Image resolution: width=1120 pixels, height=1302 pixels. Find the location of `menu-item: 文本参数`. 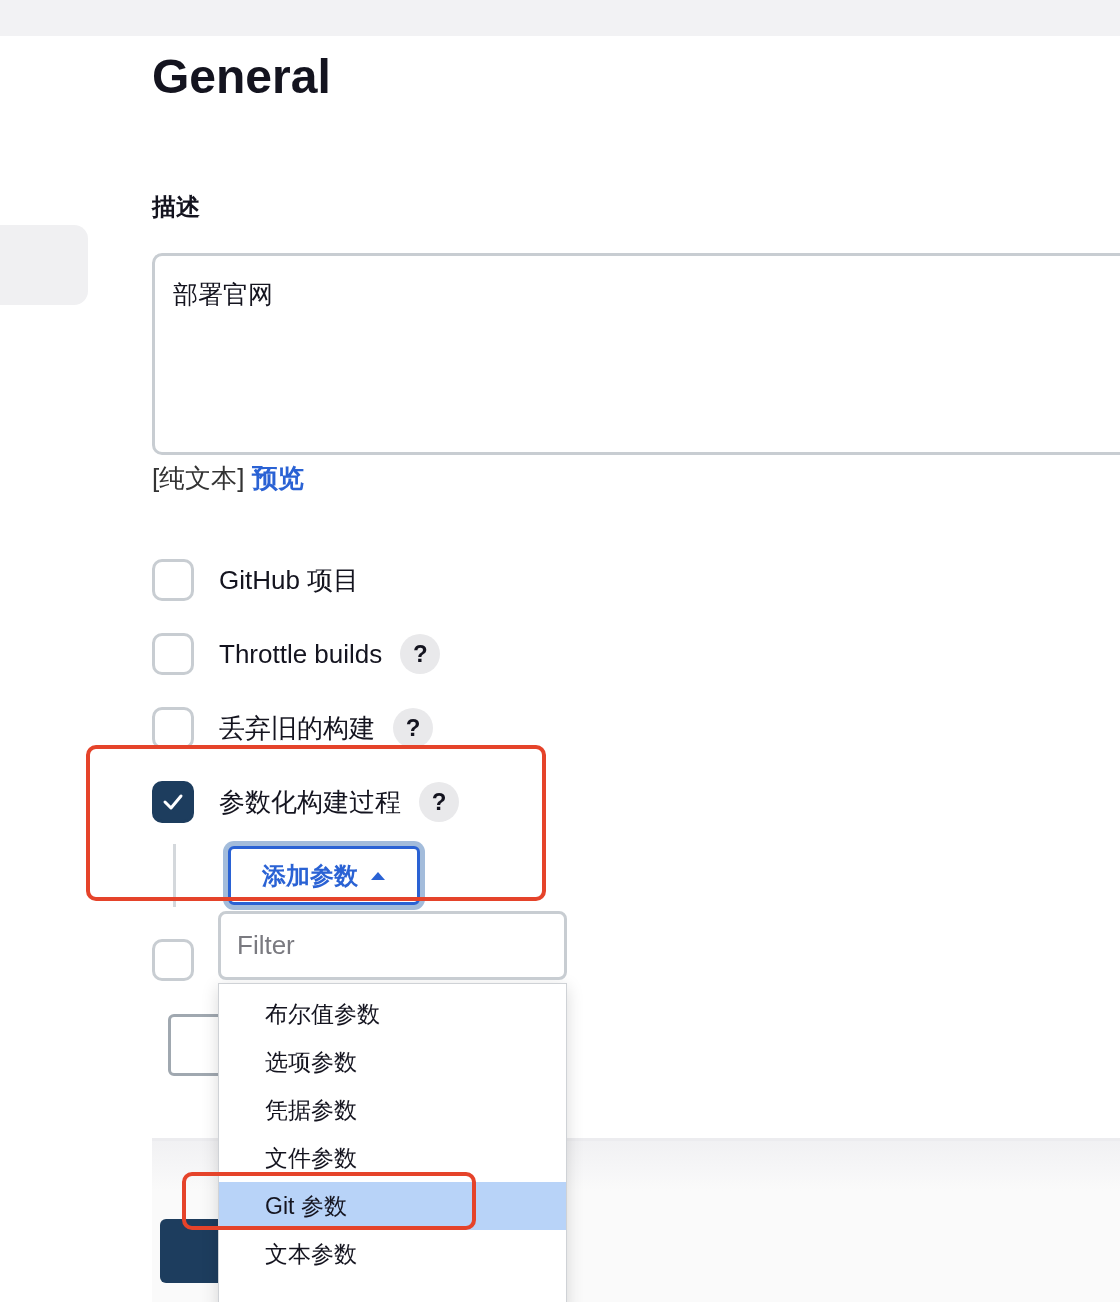

menu-item: 文本参数 is located at coordinates (392, 1254).